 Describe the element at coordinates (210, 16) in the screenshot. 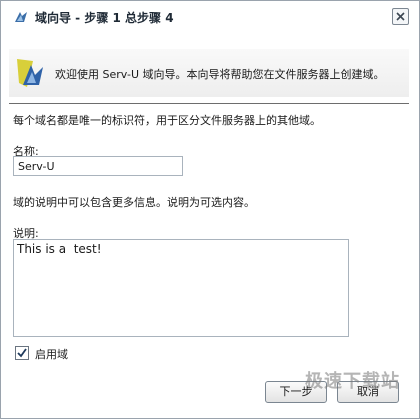

I see `title-bar: 域向导 - 步骤 1 总步骤 4` at that location.